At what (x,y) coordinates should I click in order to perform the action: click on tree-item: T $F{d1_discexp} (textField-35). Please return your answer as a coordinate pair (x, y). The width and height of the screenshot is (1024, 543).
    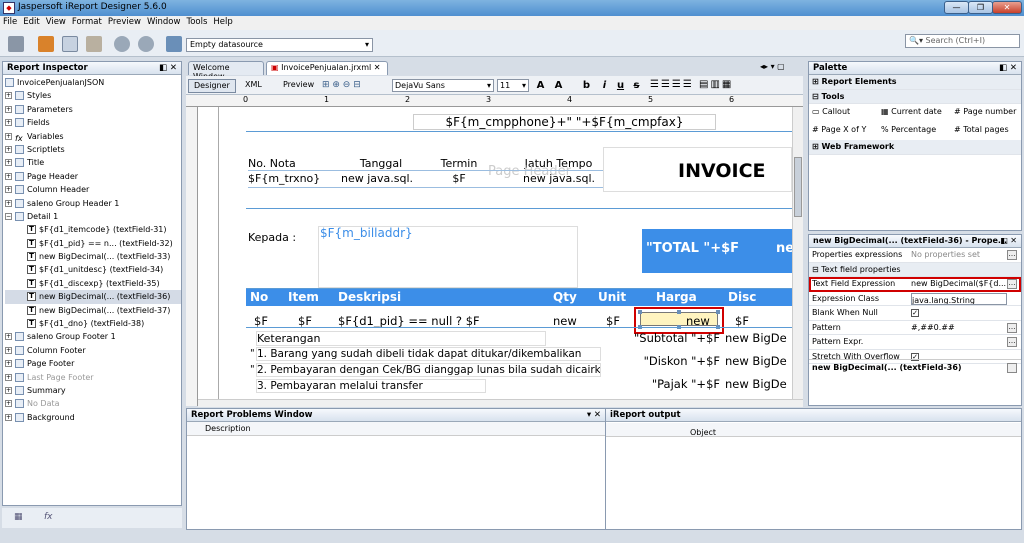
    Looking at the image, I should click on (93, 283).